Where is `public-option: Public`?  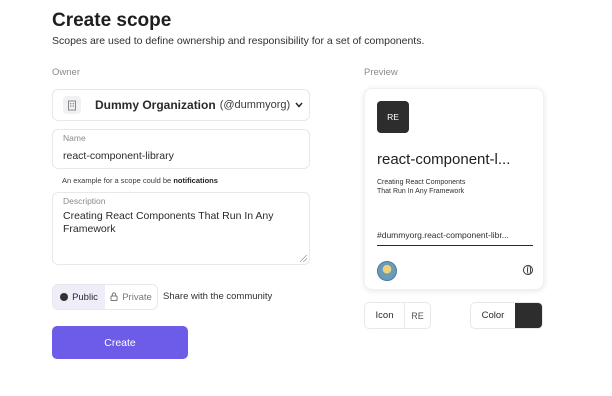
public-option: Public is located at coordinates (79, 297).